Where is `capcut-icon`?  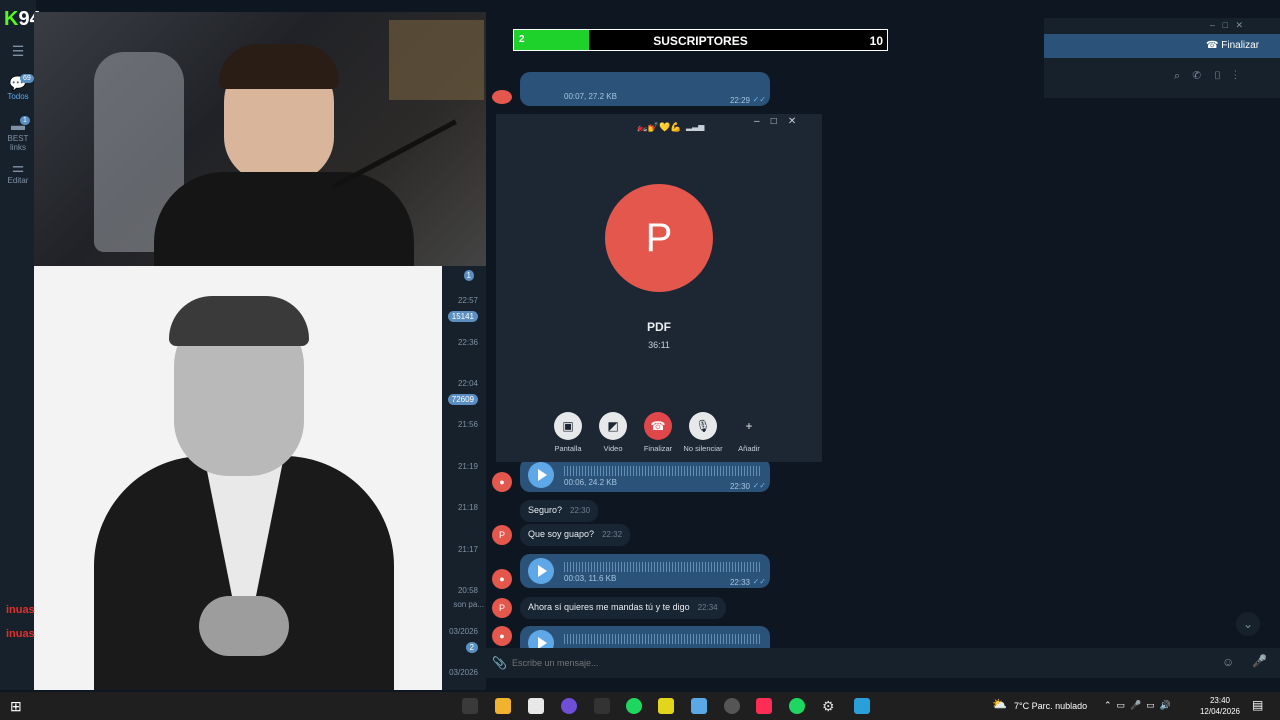 capcut-icon is located at coordinates (602, 706).